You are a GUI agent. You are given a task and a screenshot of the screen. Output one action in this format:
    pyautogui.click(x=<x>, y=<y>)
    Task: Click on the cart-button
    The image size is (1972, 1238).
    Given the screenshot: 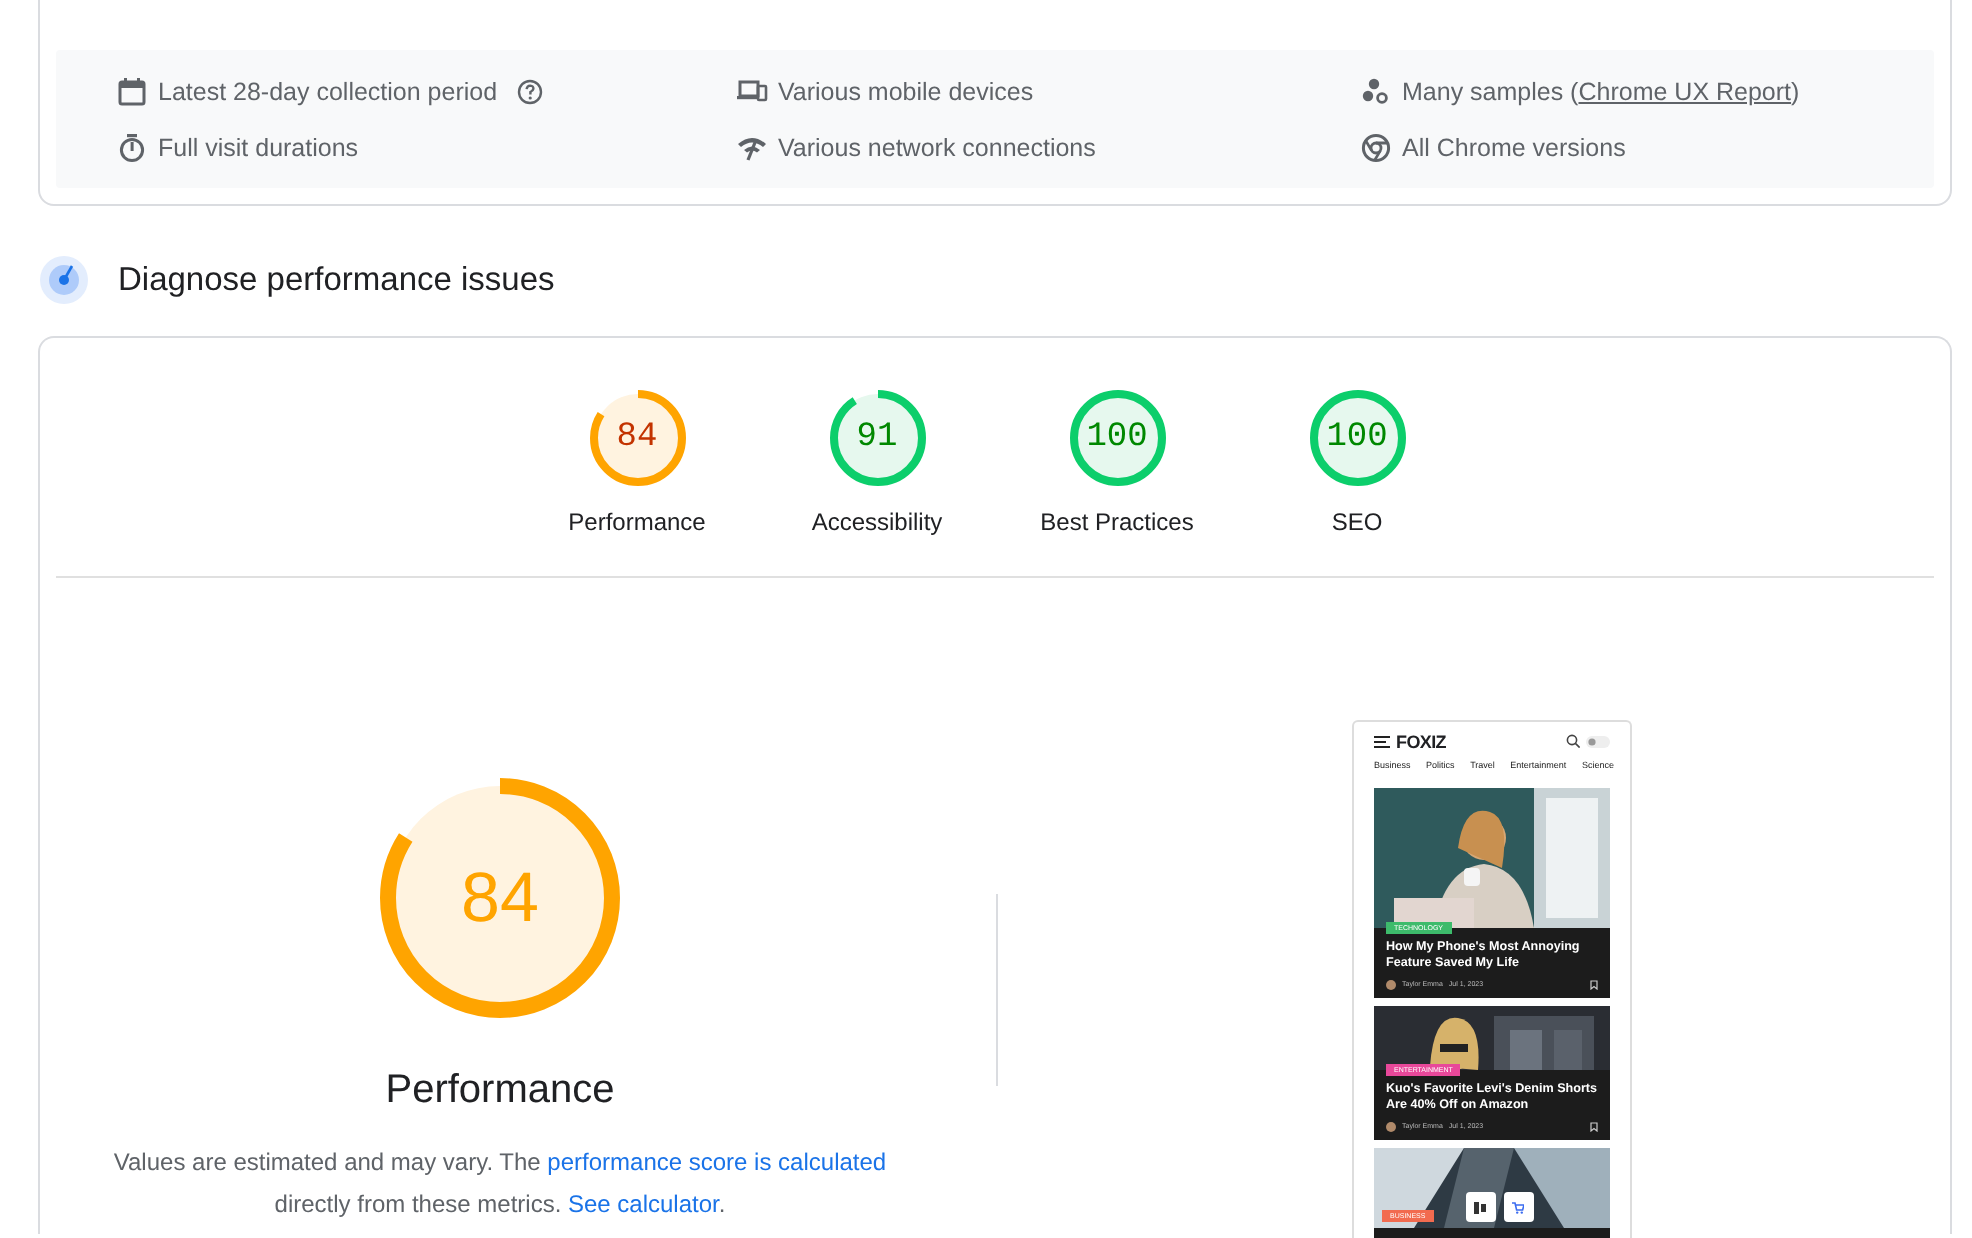 What is the action you would take?
    pyautogui.click(x=1518, y=1207)
    